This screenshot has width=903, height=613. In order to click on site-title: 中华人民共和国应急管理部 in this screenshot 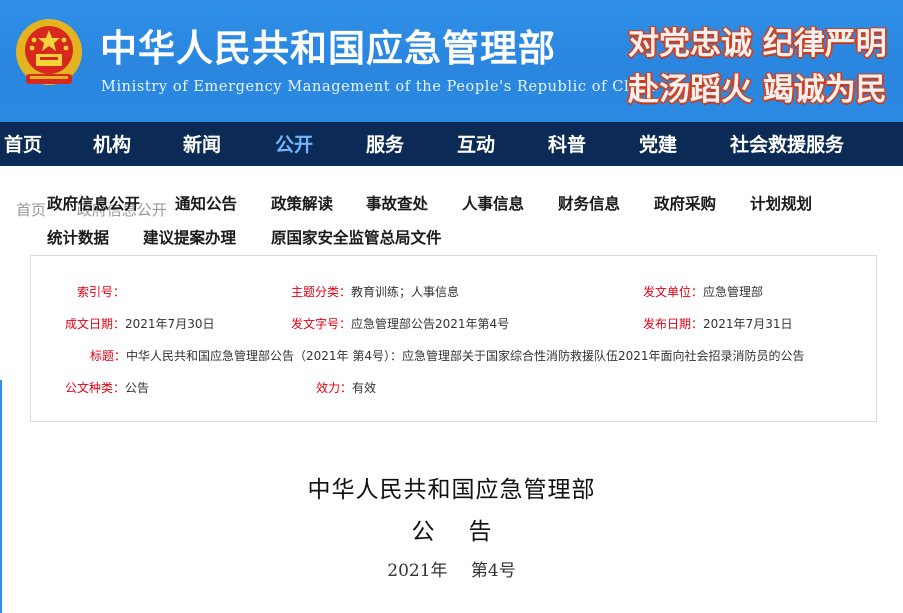, I will do `click(328, 45)`.